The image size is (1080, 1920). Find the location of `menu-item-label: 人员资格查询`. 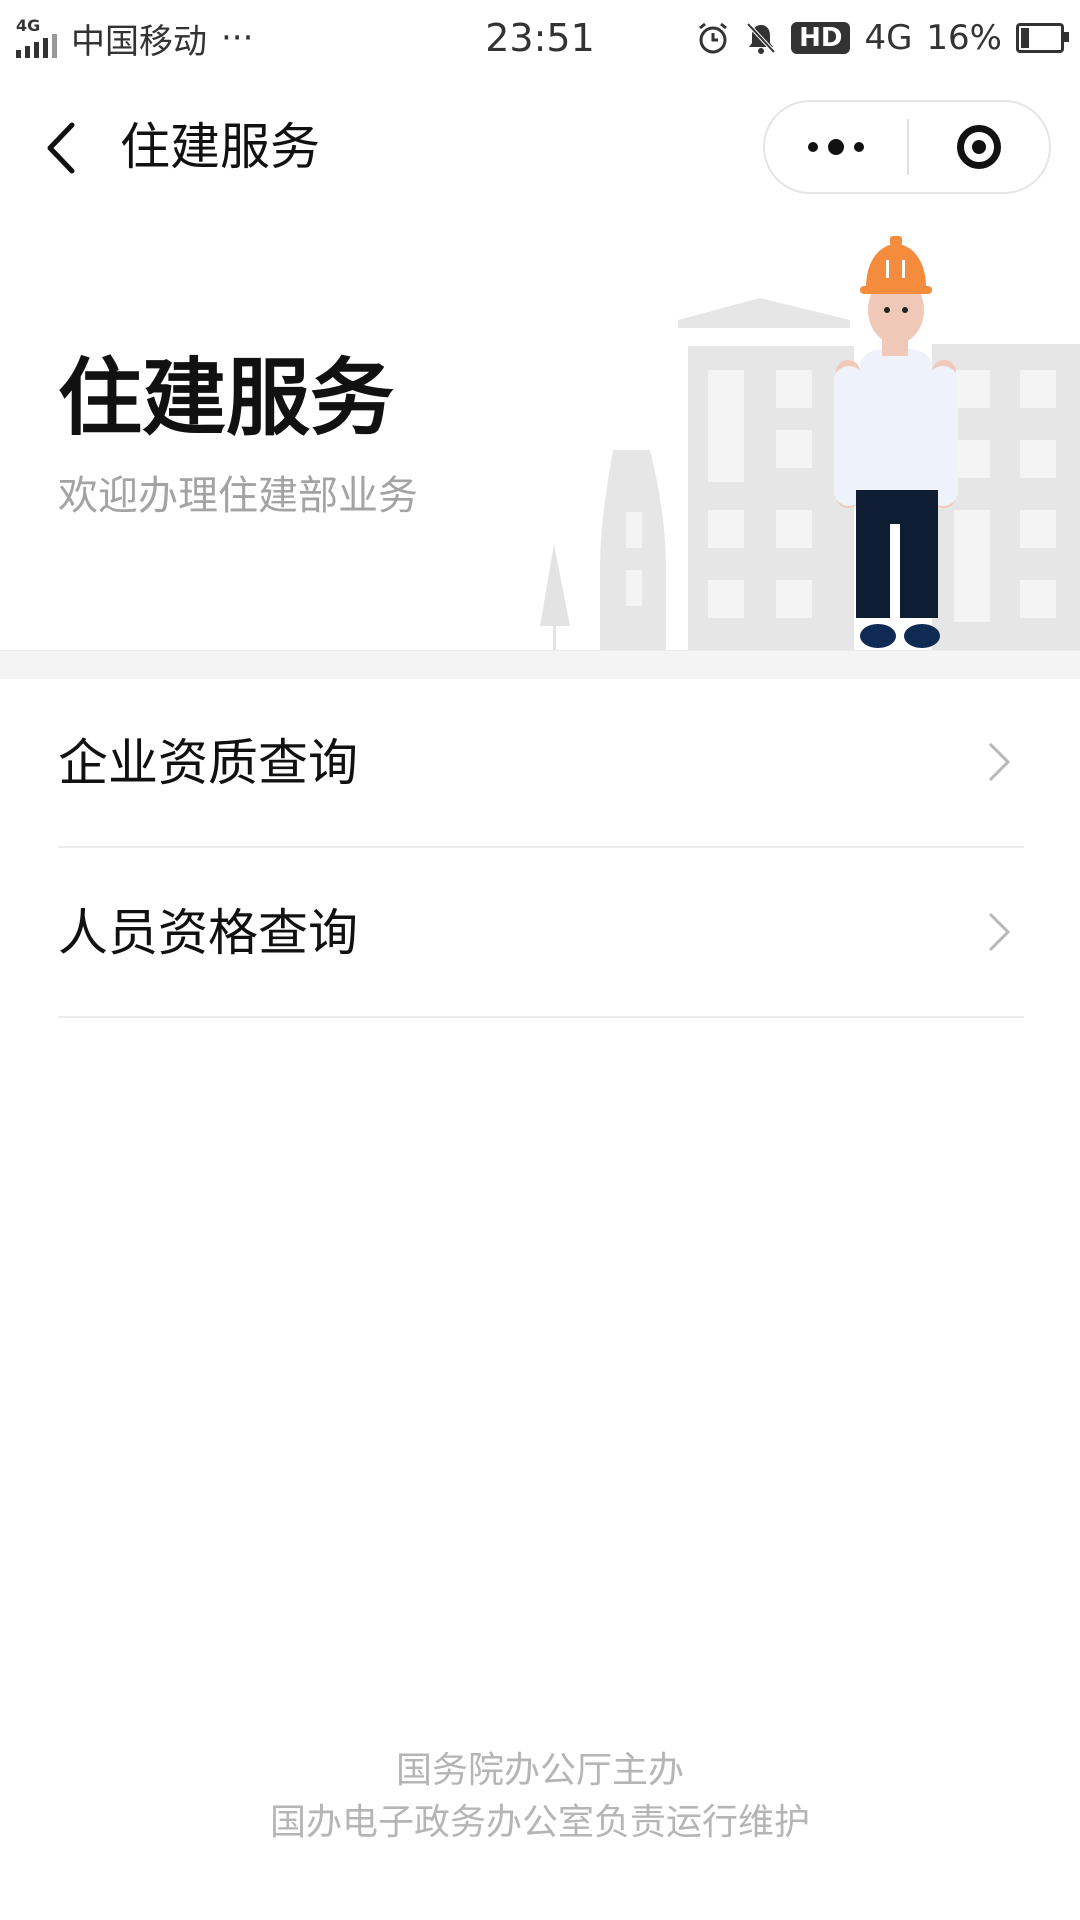

menu-item-label: 人员资格查询 is located at coordinates (208, 933).